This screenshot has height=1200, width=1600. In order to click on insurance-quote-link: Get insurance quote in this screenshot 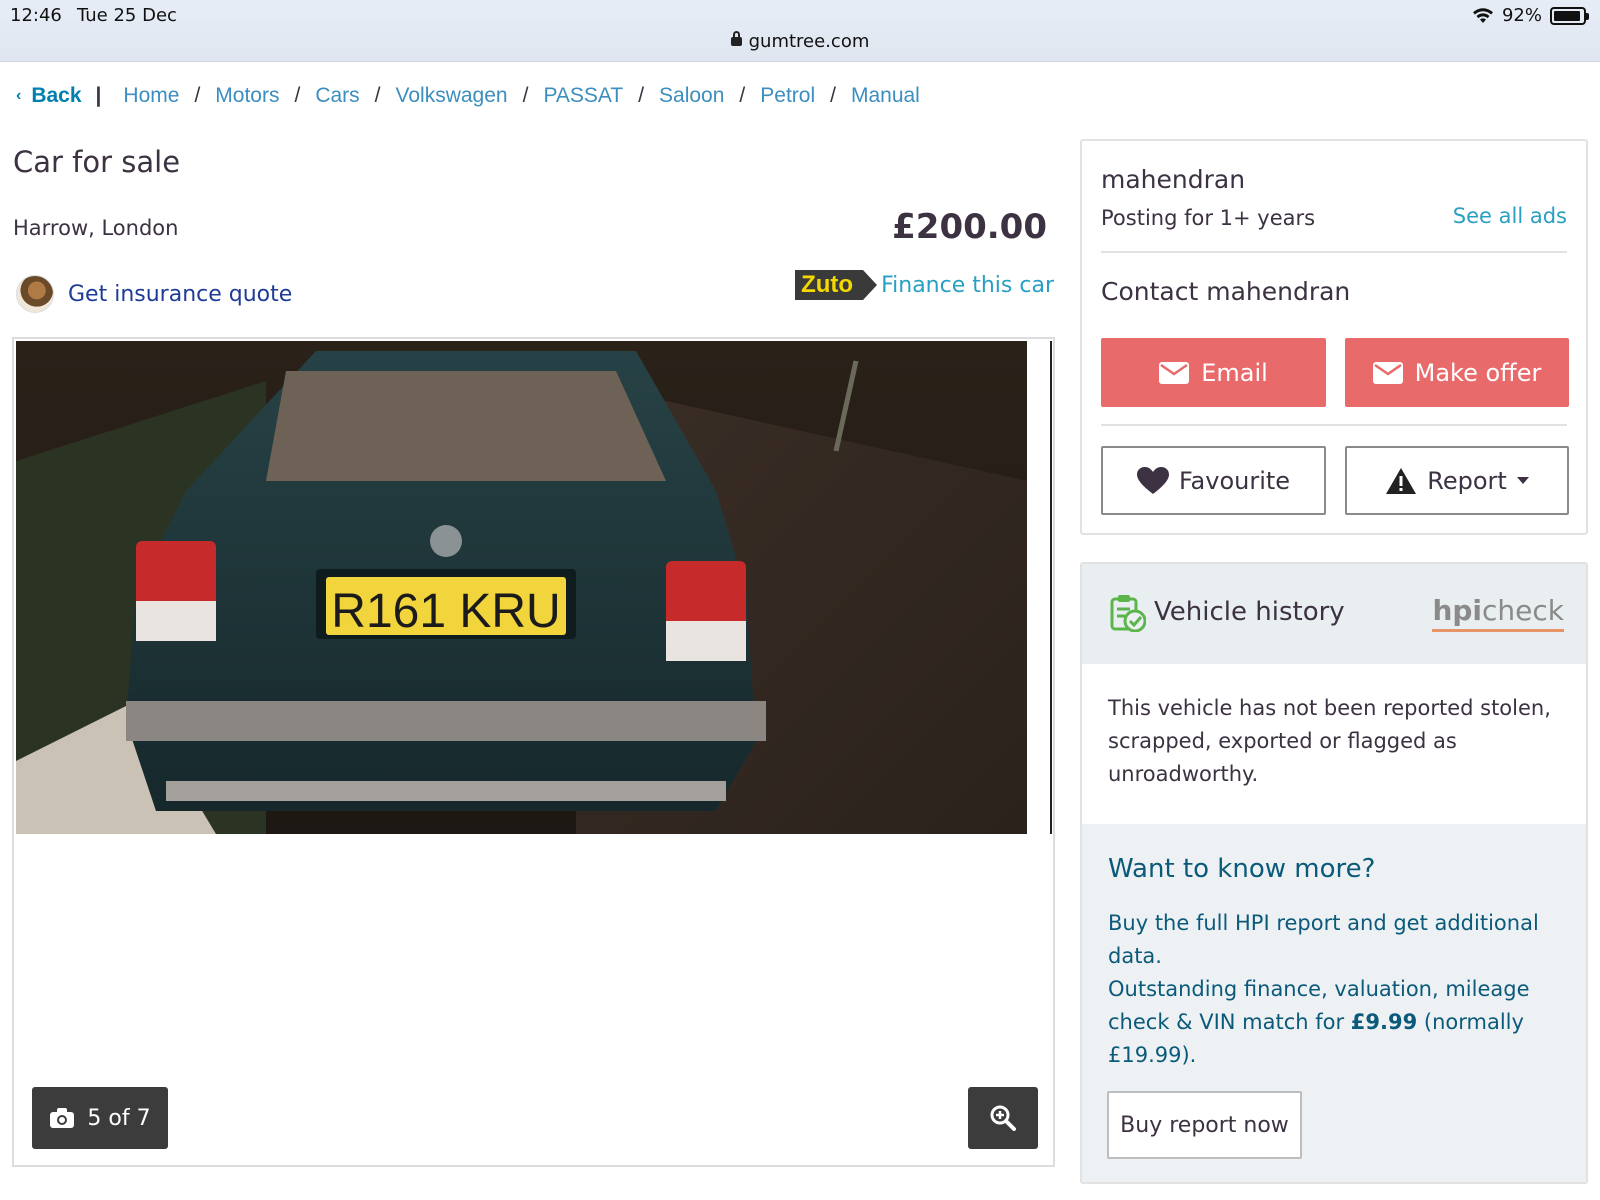, I will do `click(154, 294)`.